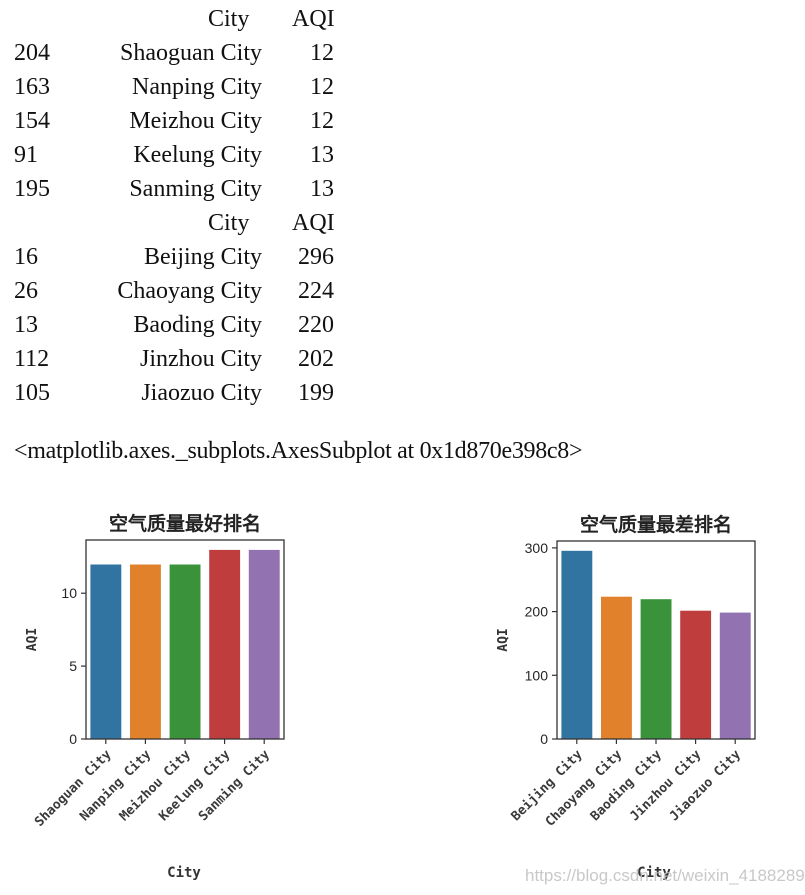 Image resolution: width=805 pixels, height=895 pixels. What do you see at coordinates (184, 873) in the screenshot?
I see `x-axis-label: City` at bounding box center [184, 873].